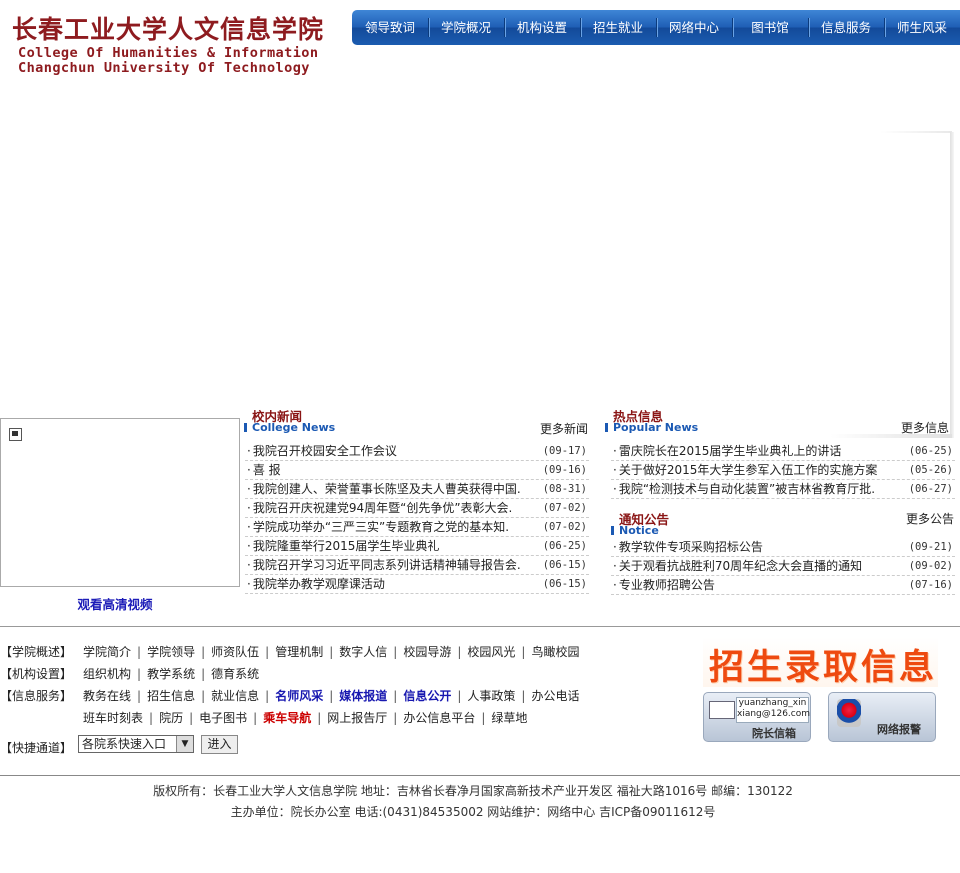 This screenshot has height=873, width=960. I want to click on campus-news-item: 学院成功举办“三严三实”专题教育之党的基本知. (07-02), so click(417, 527).